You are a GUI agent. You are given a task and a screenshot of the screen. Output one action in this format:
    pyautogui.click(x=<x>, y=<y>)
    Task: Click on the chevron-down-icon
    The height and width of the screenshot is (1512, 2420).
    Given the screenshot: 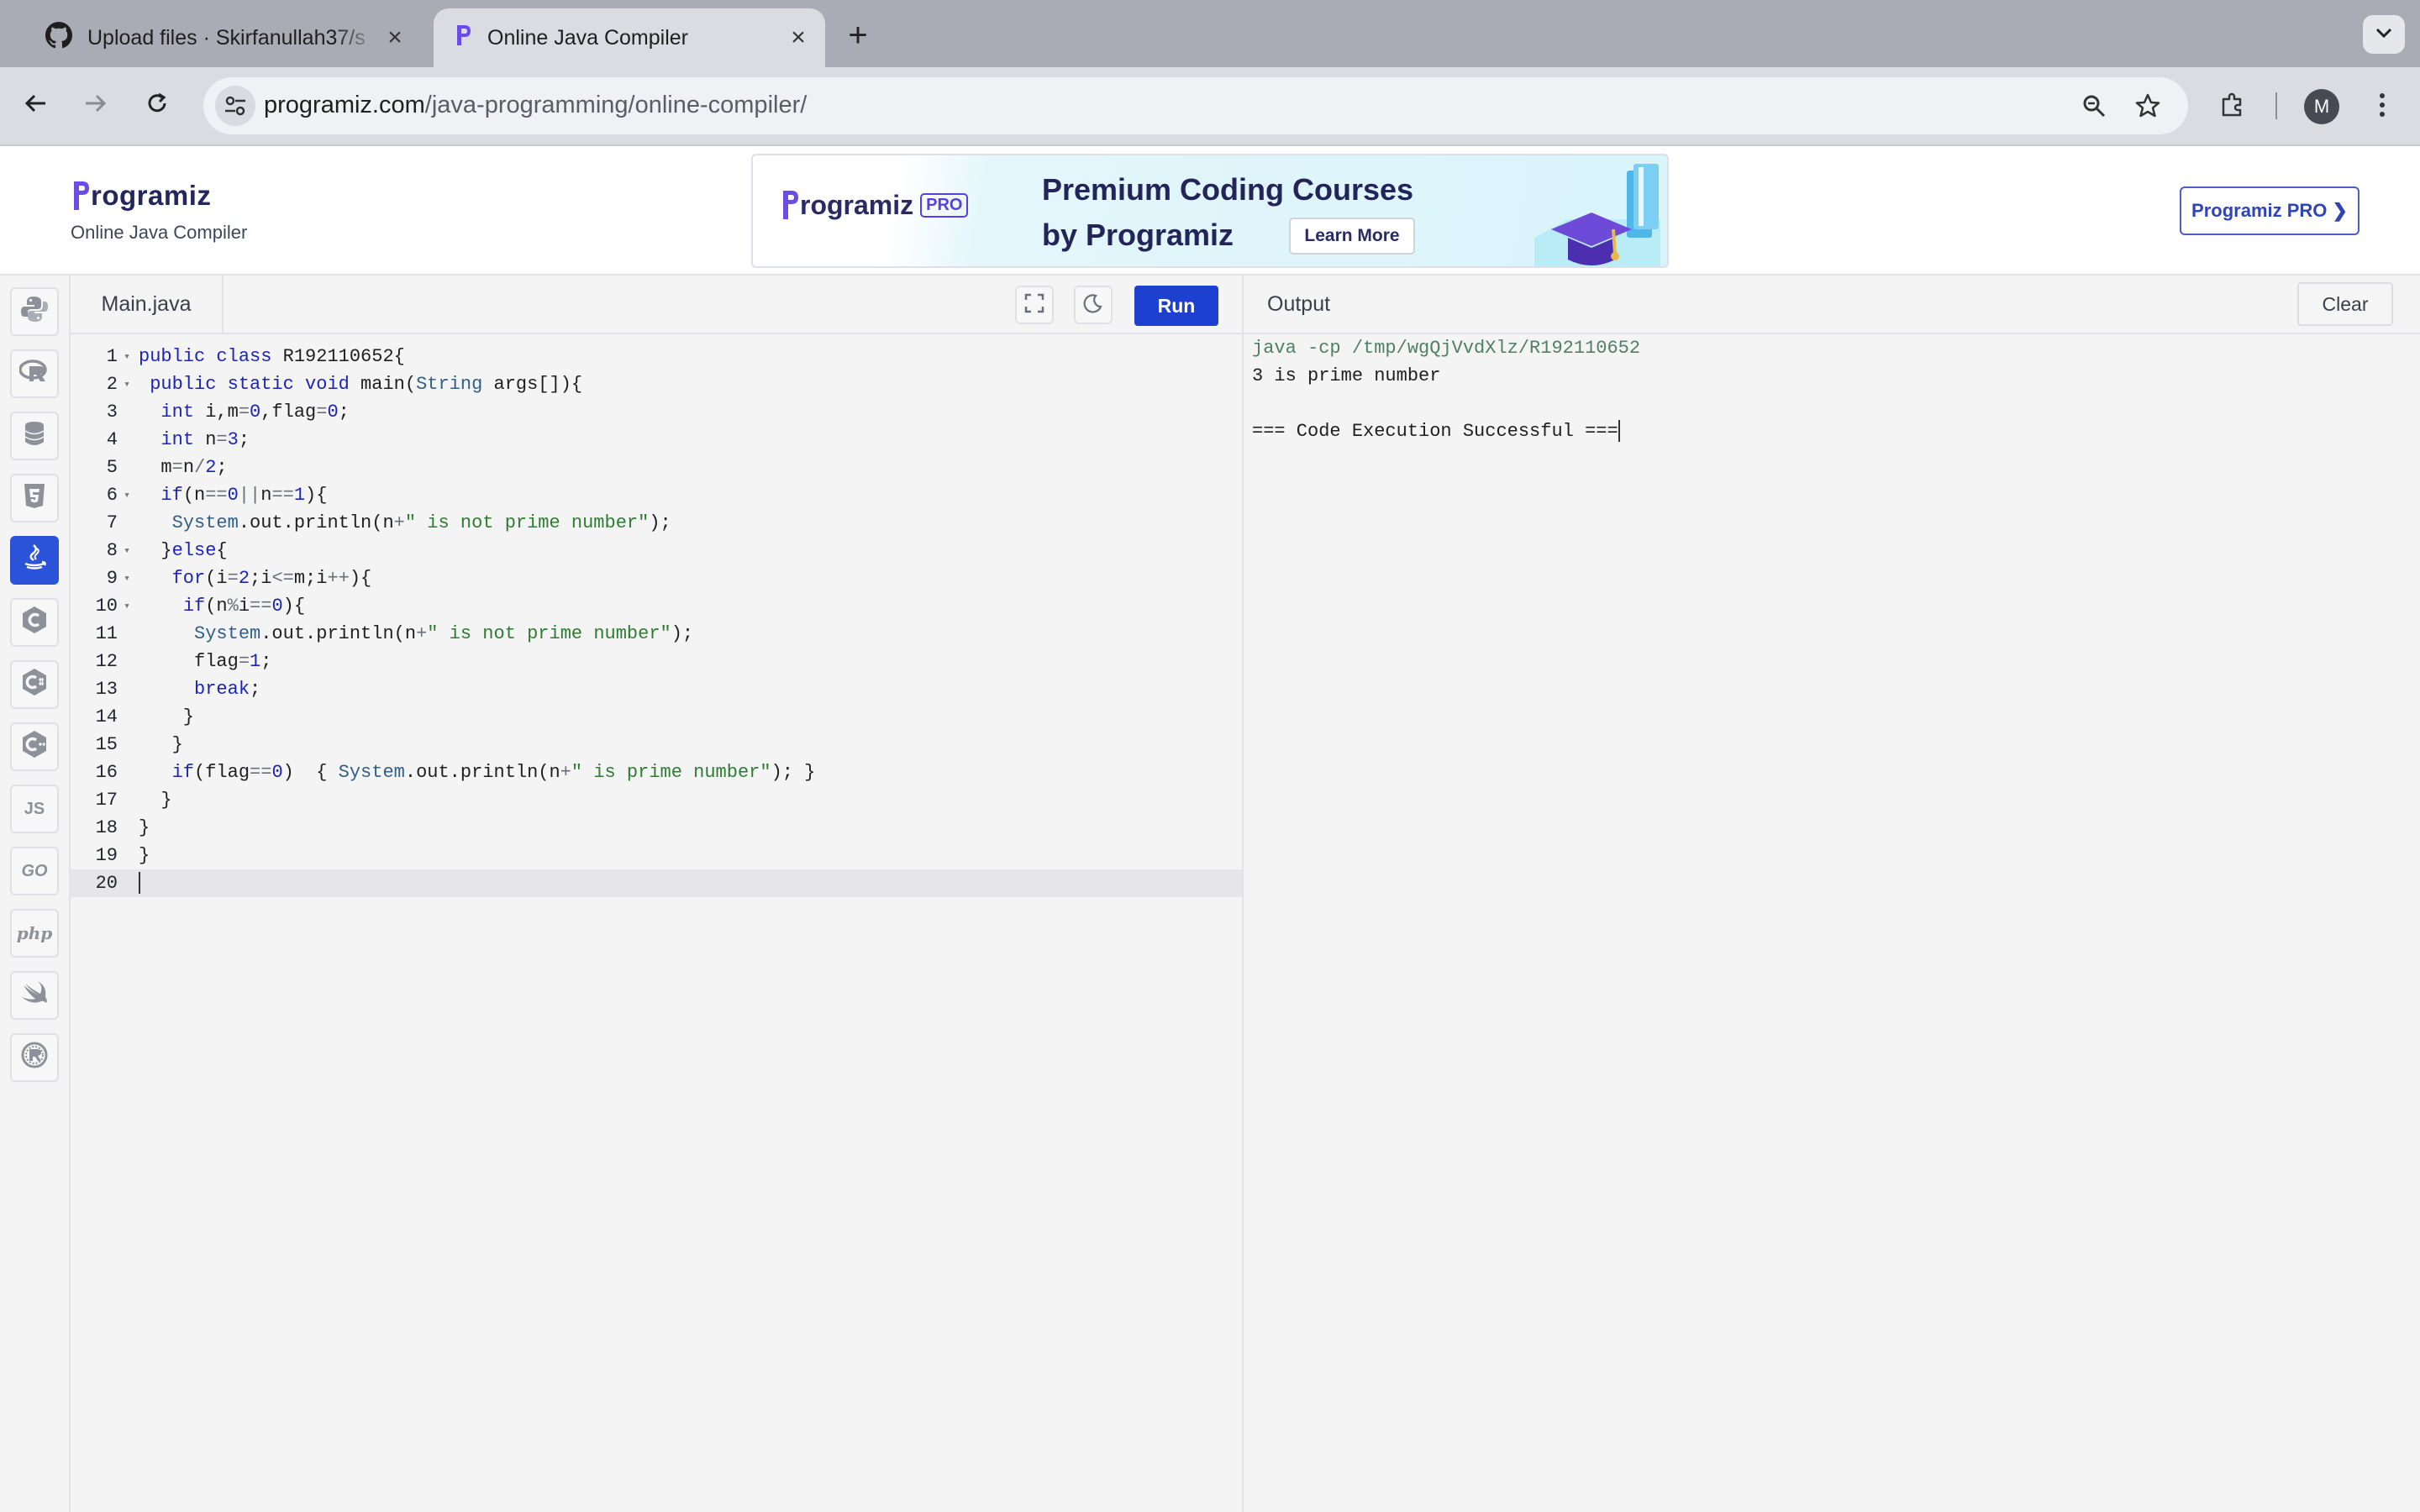 What is the action you would take?
    pyautogui.click(x=2384, y=35)
    